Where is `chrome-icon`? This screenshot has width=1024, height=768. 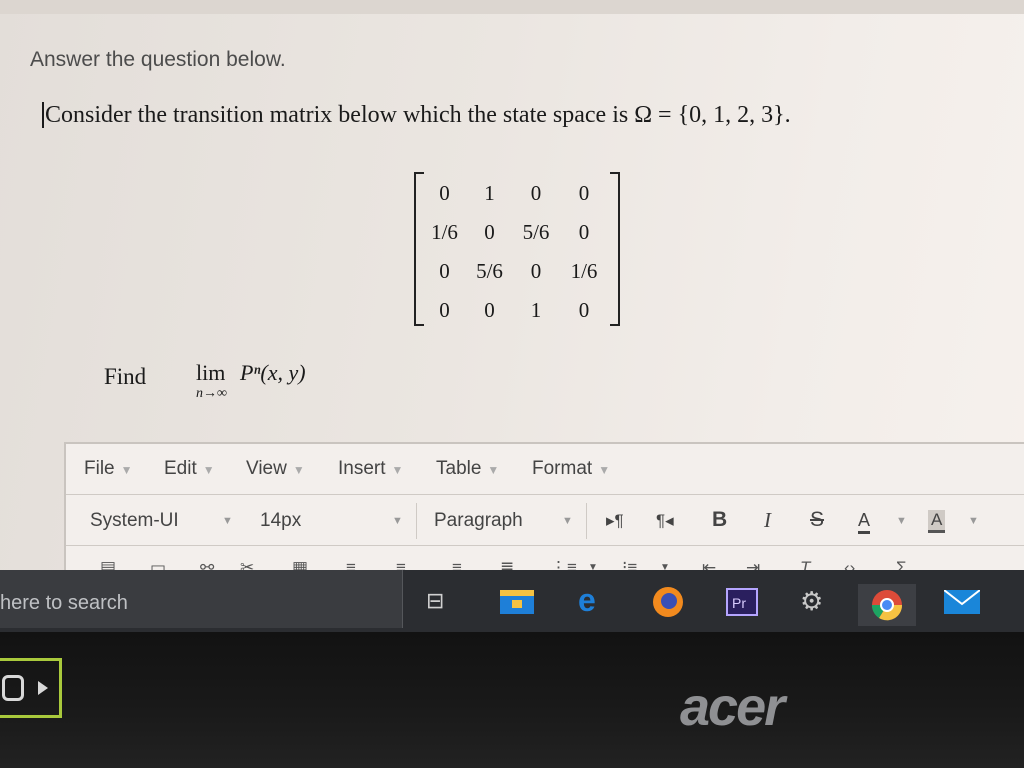 chrome-icon is located at coordinates (887, 605).